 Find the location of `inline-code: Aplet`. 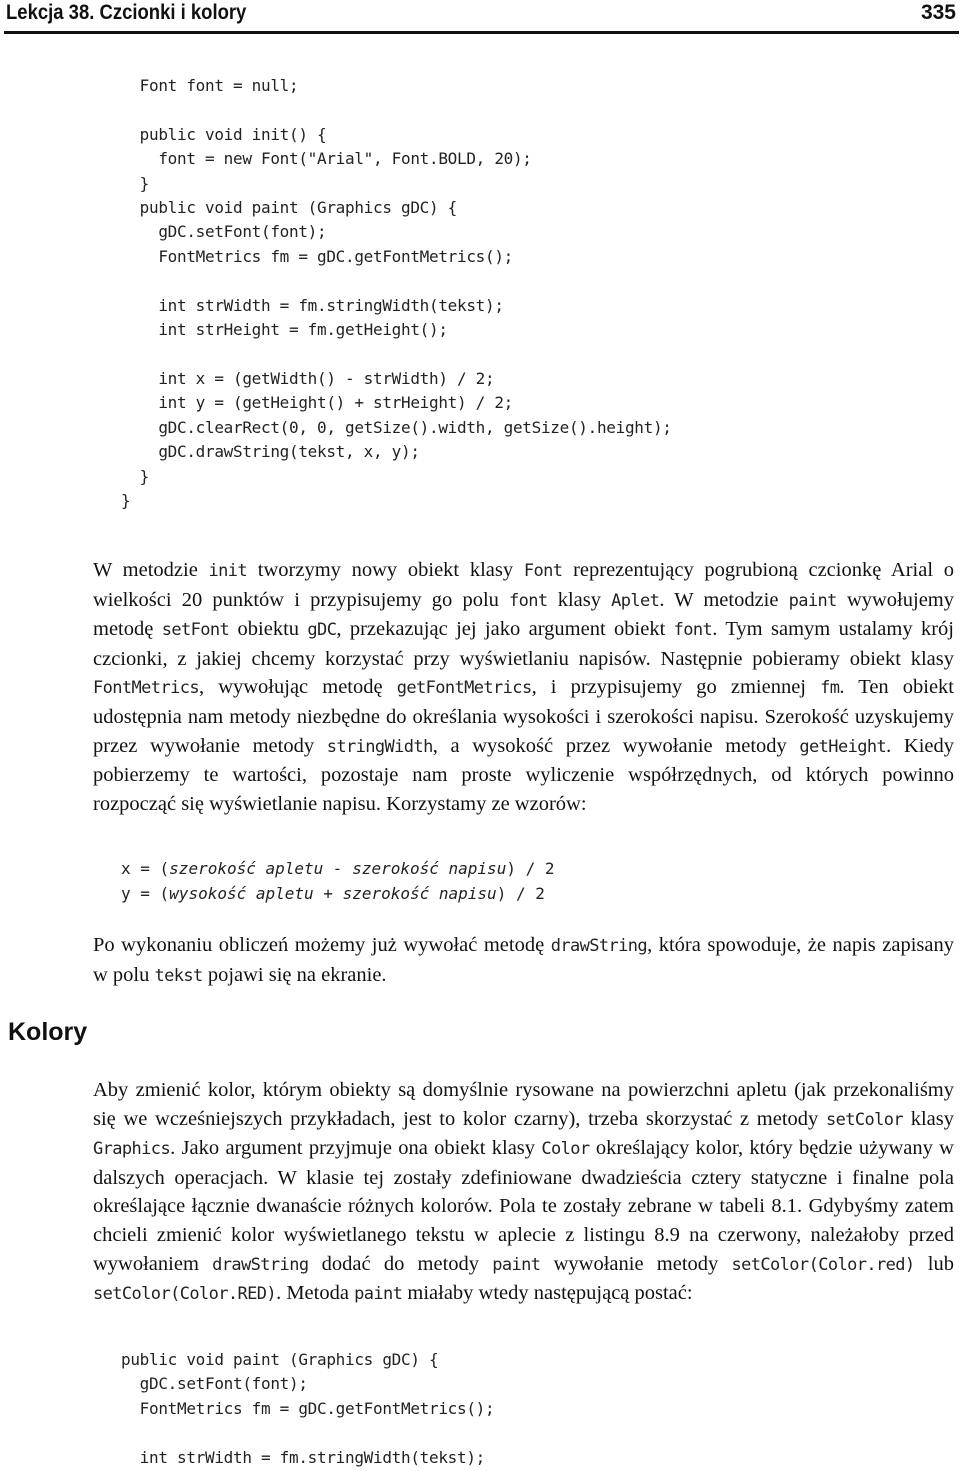

inline-code: Aplet is located at coordinates (635, 600).